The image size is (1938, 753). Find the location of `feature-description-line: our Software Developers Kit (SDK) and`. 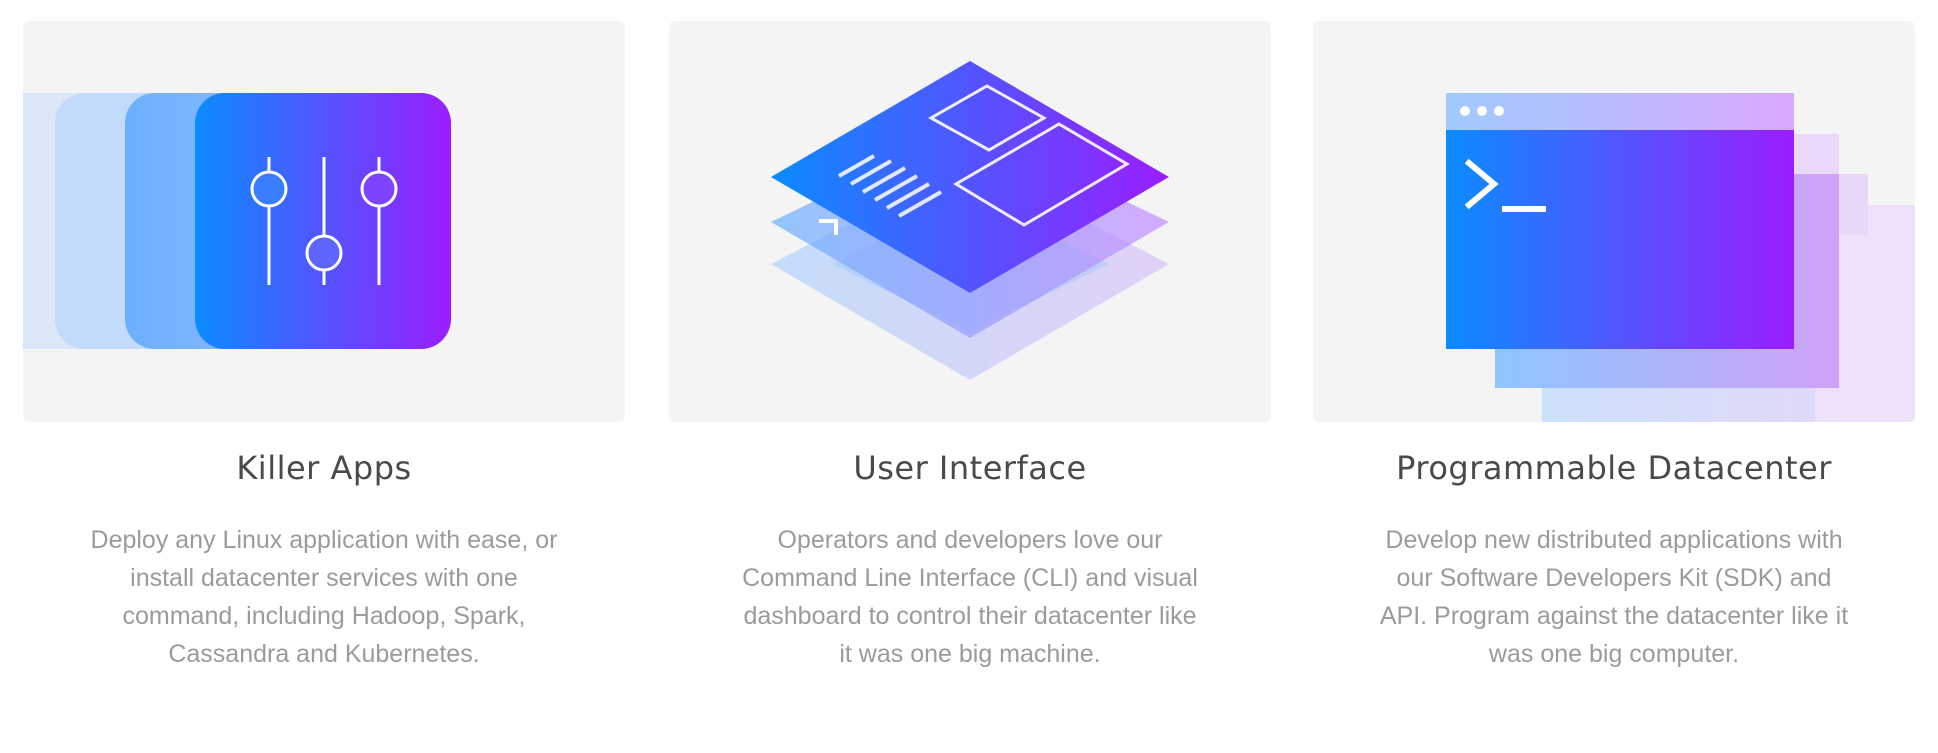

feature-description-line: our Software Developers Kit (SDK) and is located at coordinates (1614, 578).